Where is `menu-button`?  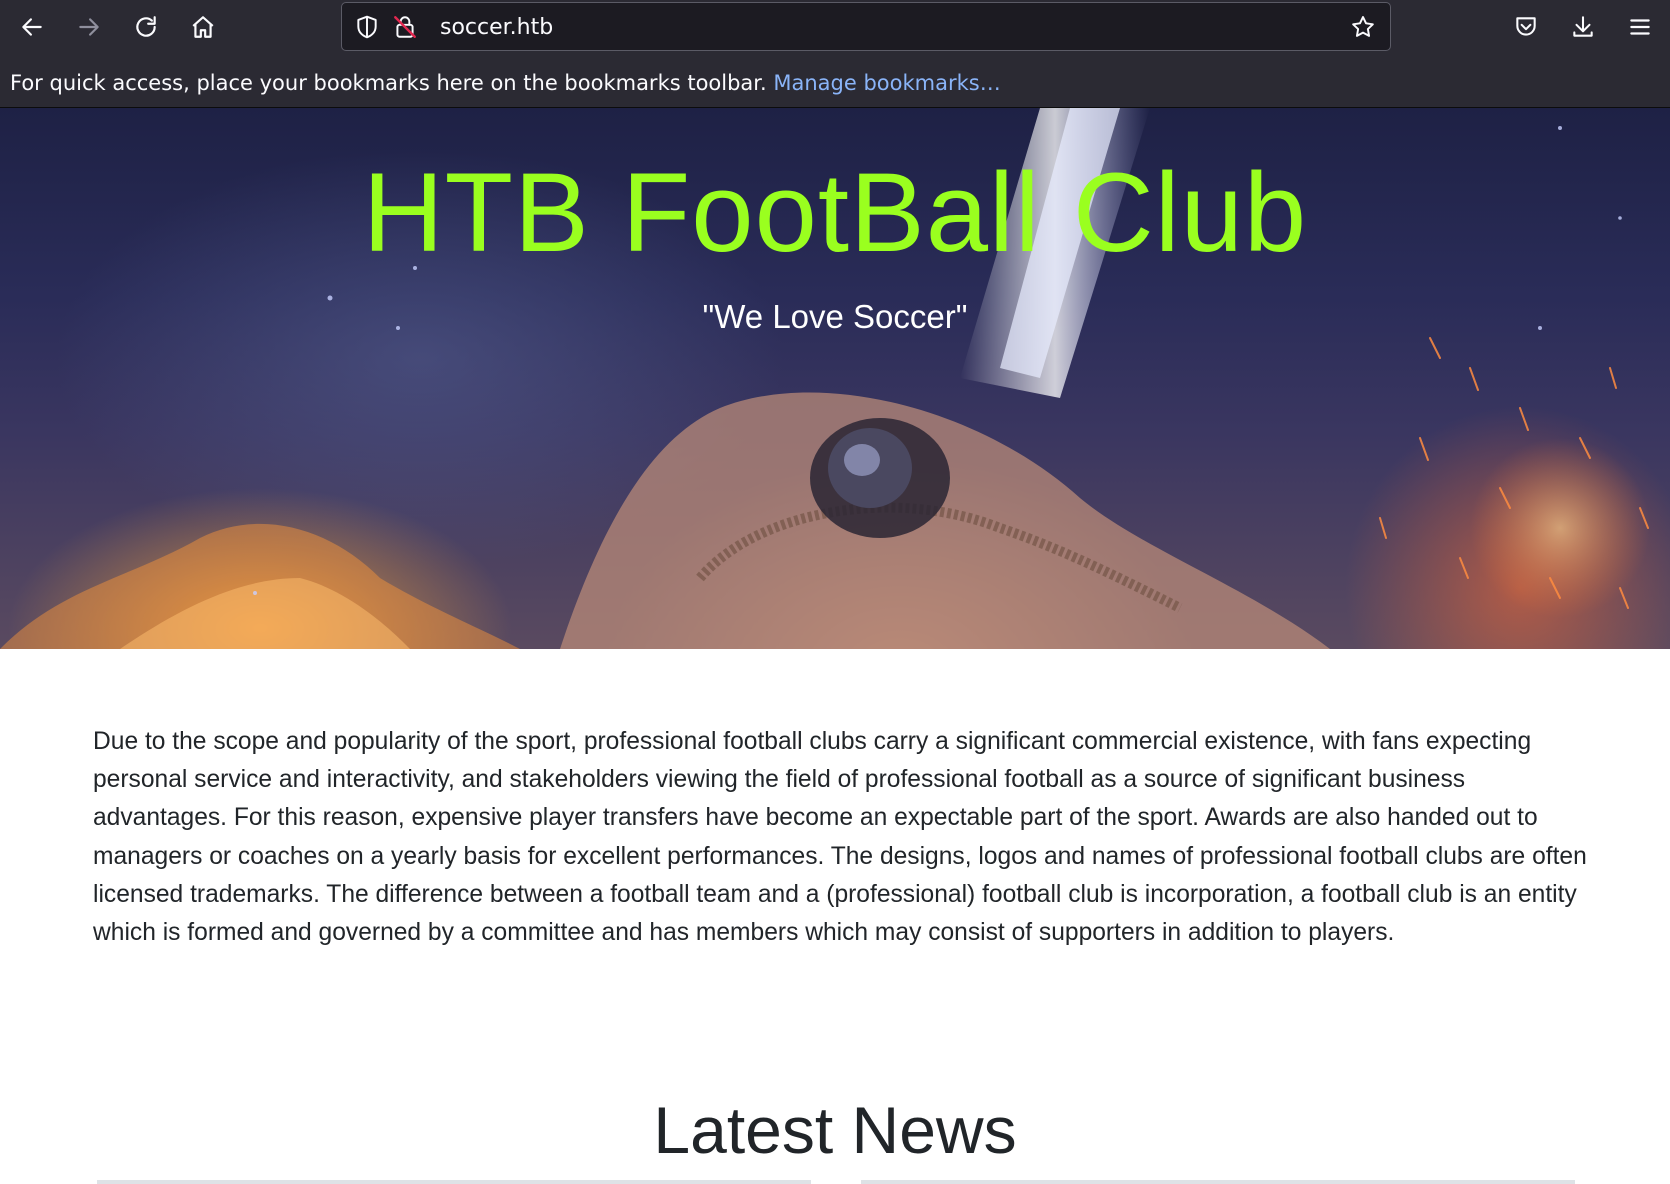 menu-button is located at coordinates (1640, 27).